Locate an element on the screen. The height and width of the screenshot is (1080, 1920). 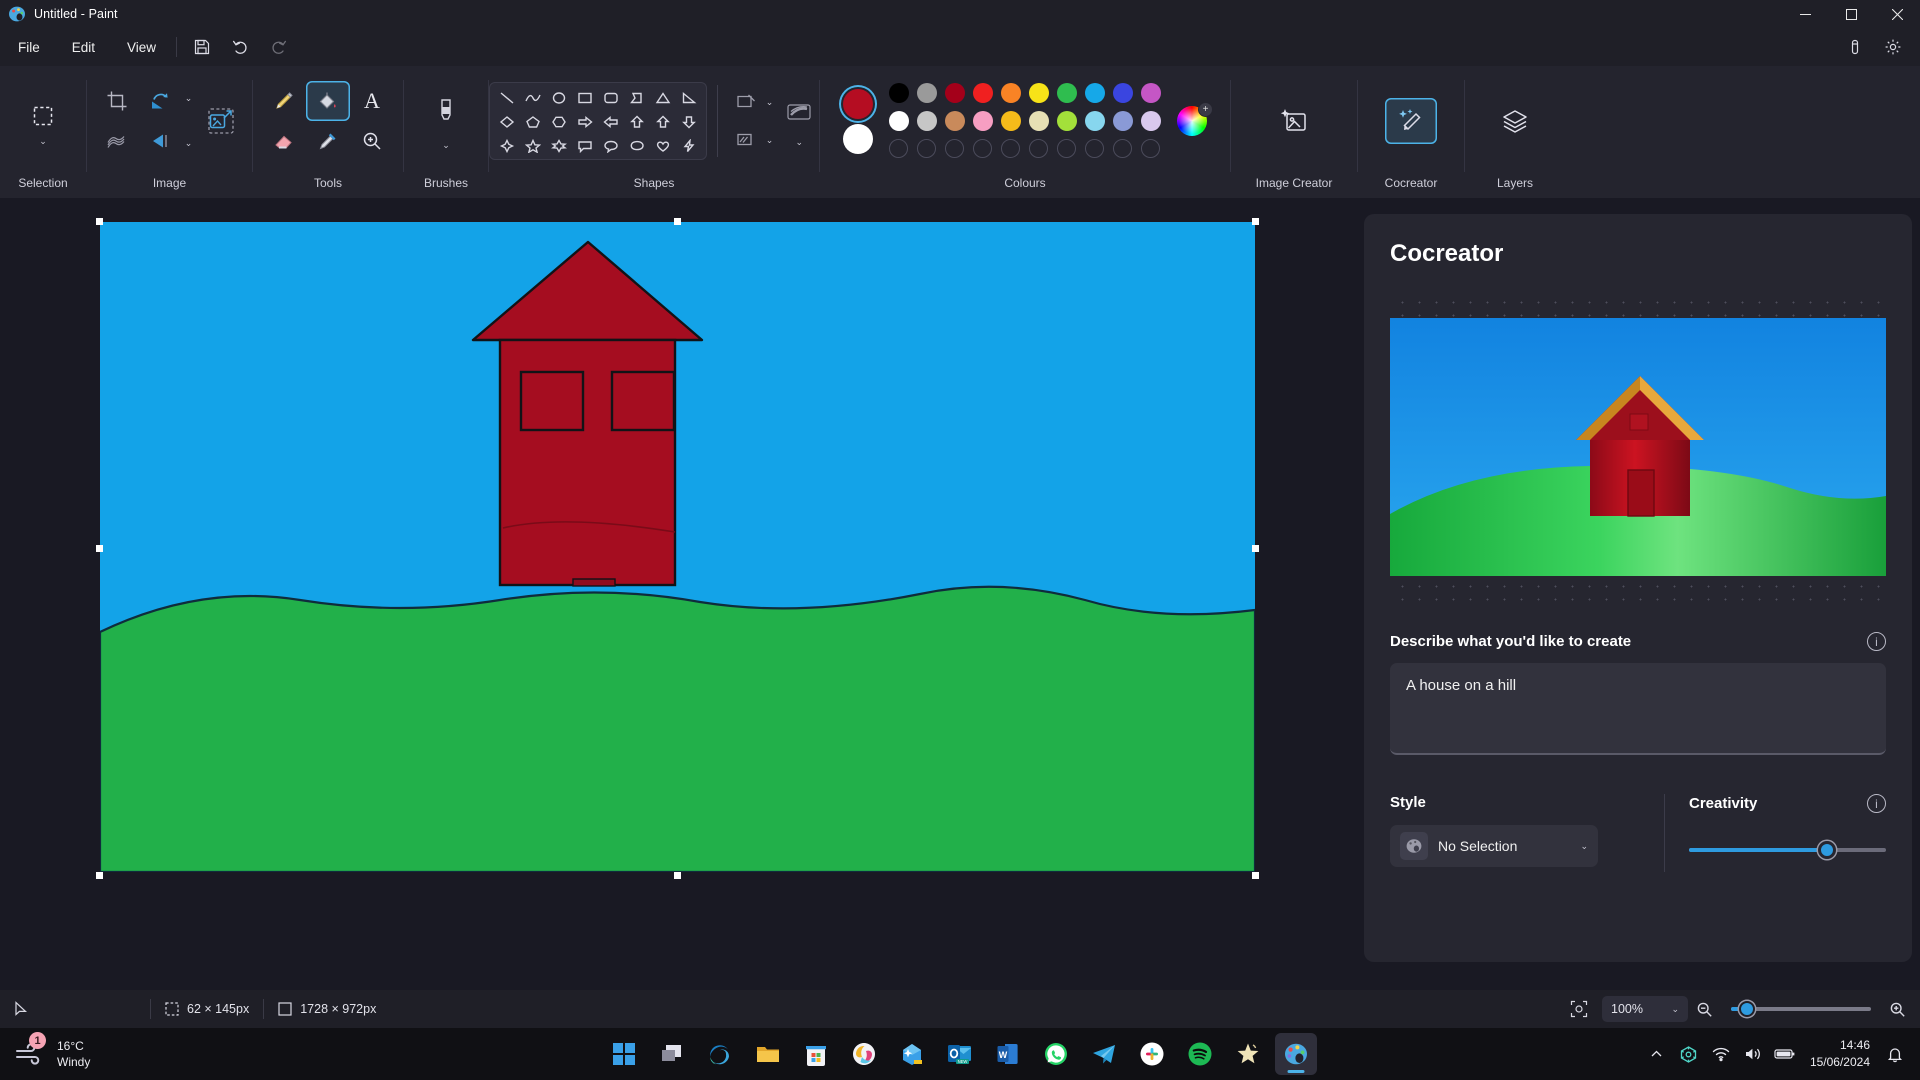
magnifier-icon is located at coordinates (372, 141).